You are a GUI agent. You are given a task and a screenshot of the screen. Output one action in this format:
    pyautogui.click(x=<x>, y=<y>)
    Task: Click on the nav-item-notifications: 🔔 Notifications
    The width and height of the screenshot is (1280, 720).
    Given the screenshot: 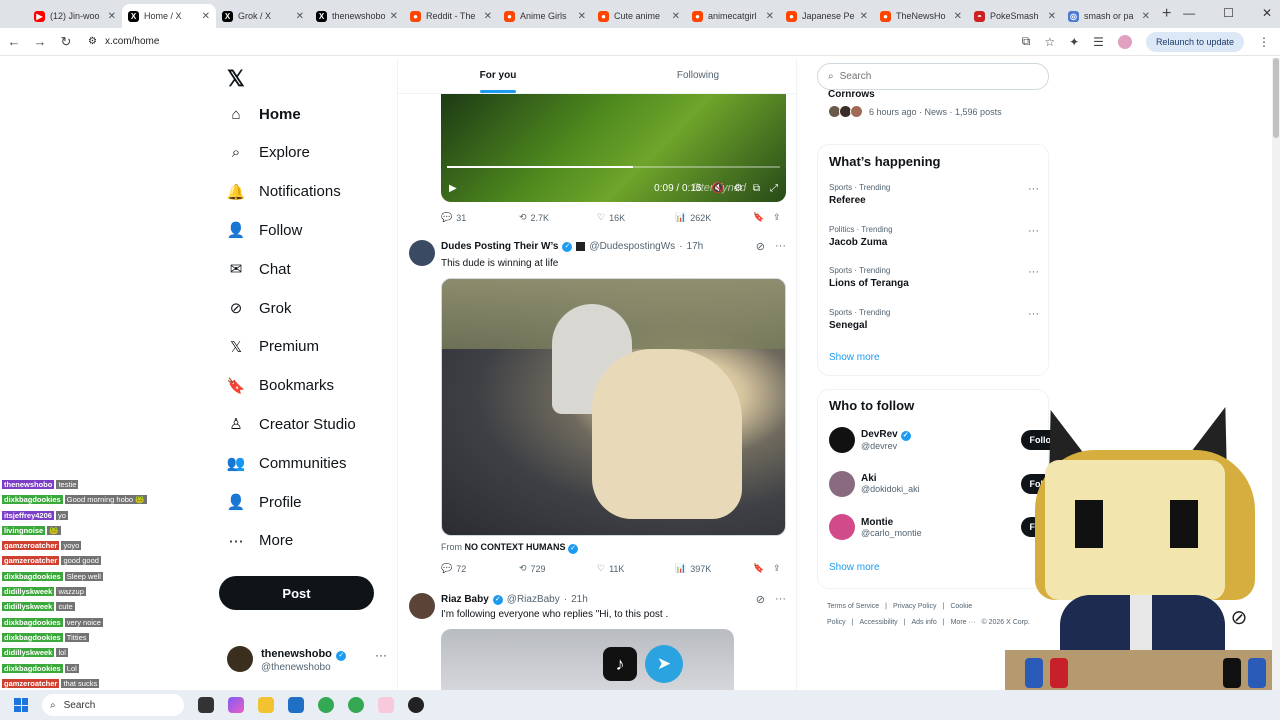 What is the action you would take?
    pyautogui.click(x=284, y=192)
    